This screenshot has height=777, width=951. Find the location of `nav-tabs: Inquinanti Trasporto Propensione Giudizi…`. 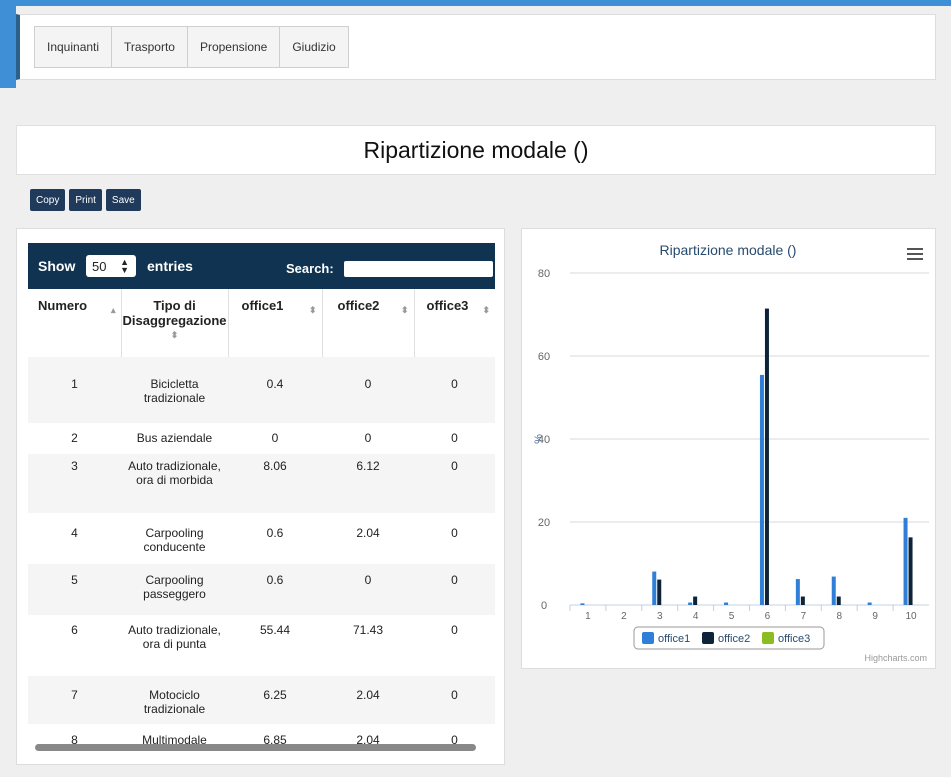

nav-tabs: Inquinanti Trasporto Propensione Giudizi… is located at coordinates (191, 47).